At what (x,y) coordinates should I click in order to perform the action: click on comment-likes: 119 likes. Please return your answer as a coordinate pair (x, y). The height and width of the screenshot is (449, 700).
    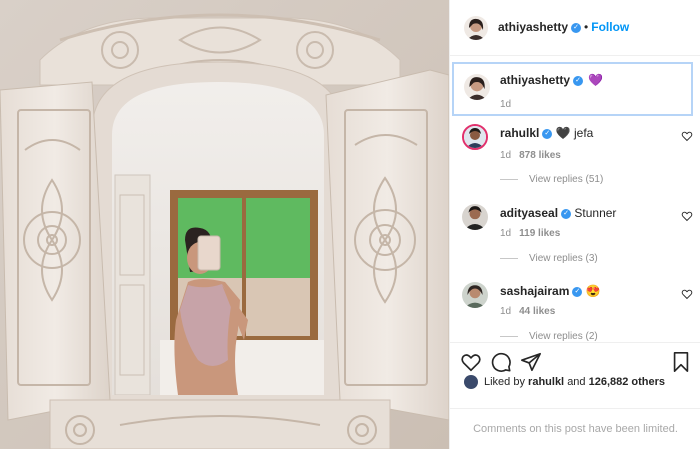
    Looking at the image, I should click on (539, 233).